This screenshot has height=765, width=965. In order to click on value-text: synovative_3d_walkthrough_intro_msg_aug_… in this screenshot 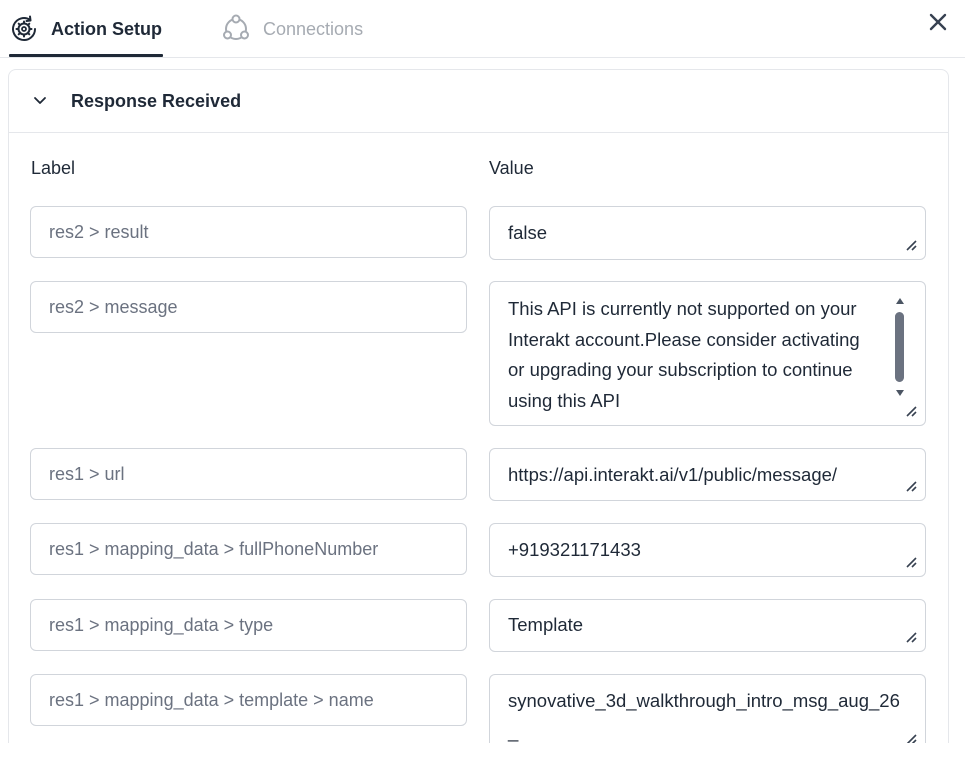, I will do `click(704, 716)`.